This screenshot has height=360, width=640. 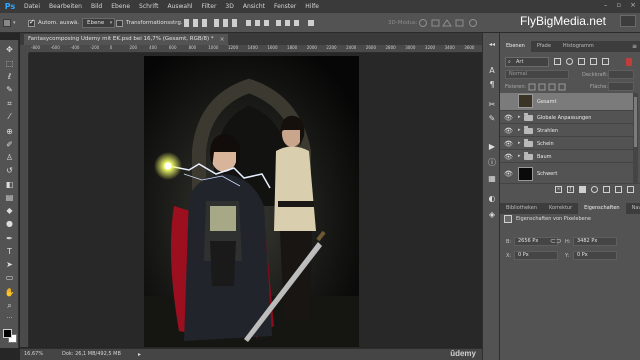 I want to click on gradient-tool-icon: ▤, so click(x=9, y=197).